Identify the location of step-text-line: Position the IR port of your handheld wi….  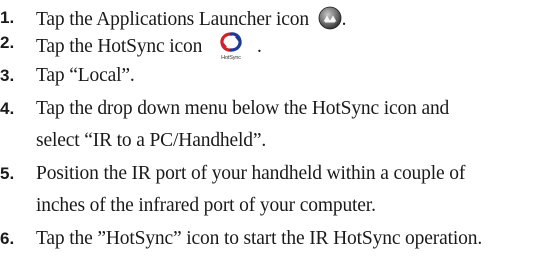
(251, 173).